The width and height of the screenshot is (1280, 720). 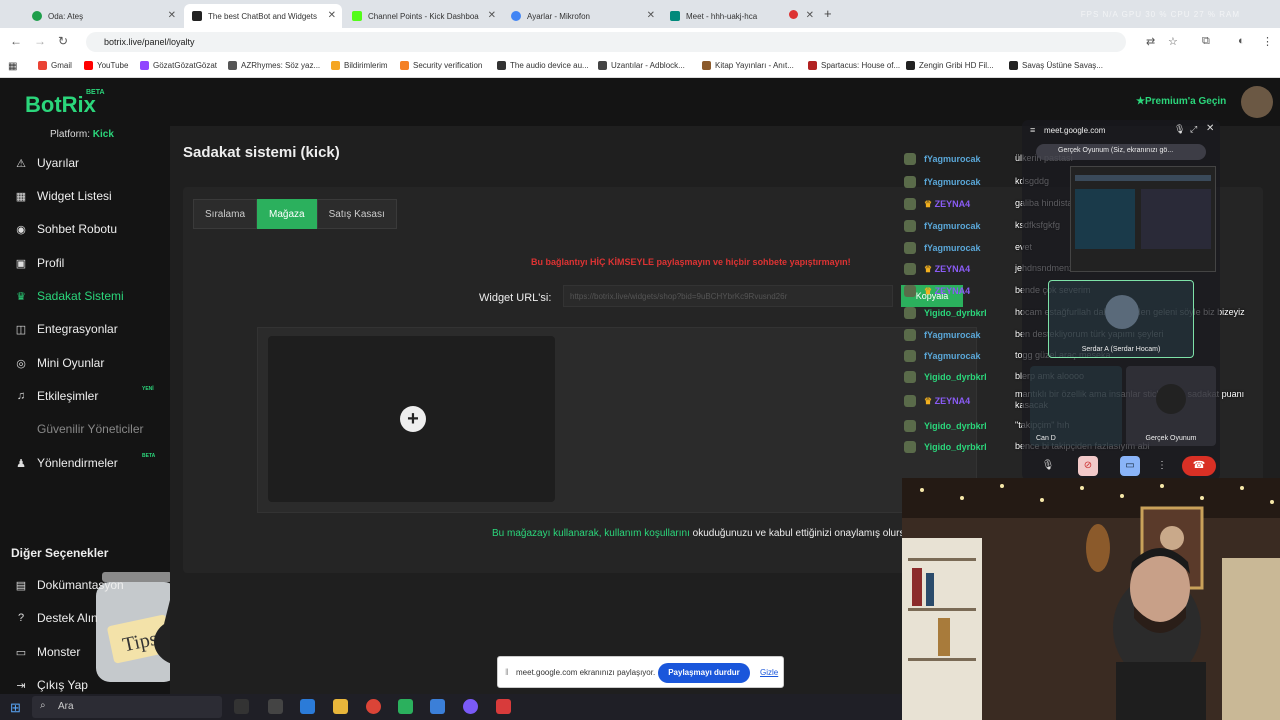 What do you see at coordinates (1206, 41) in the screenshot?
I see `extensions-icon: ⧉` at bounding box center [1206, 41].